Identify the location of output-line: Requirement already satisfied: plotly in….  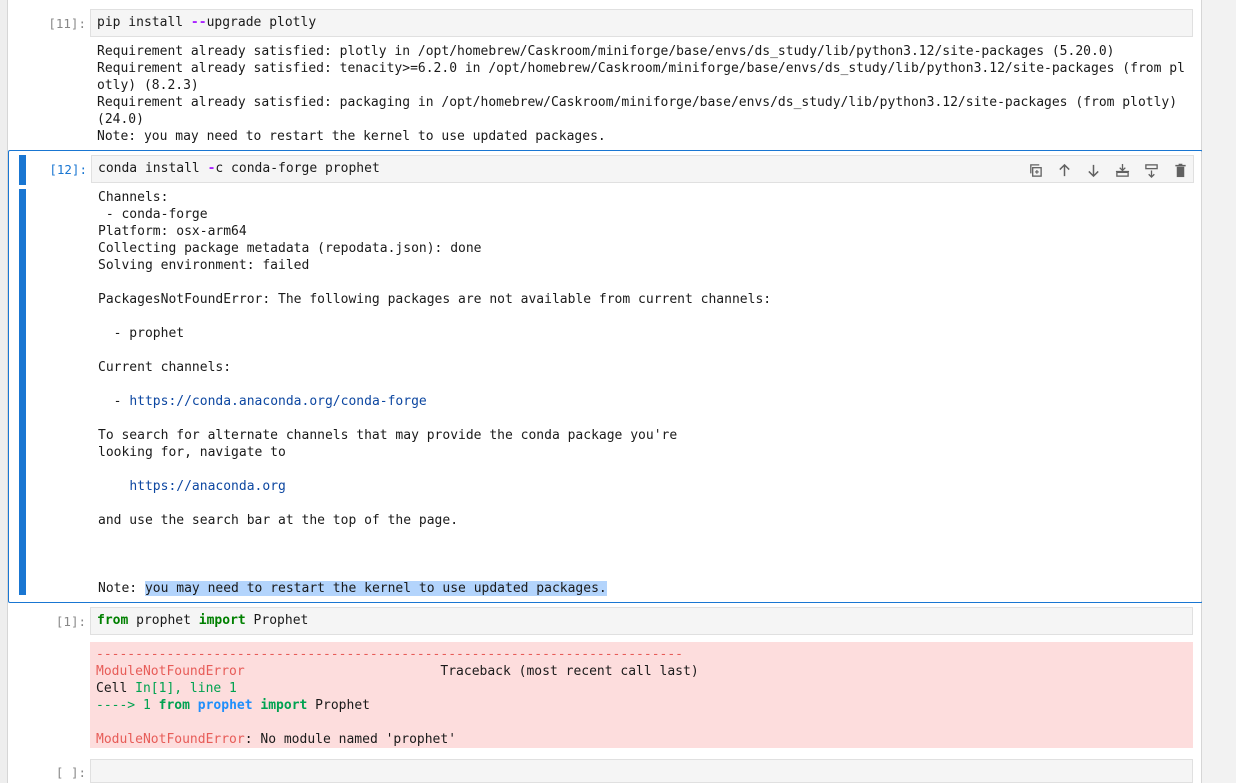
(606, 51).